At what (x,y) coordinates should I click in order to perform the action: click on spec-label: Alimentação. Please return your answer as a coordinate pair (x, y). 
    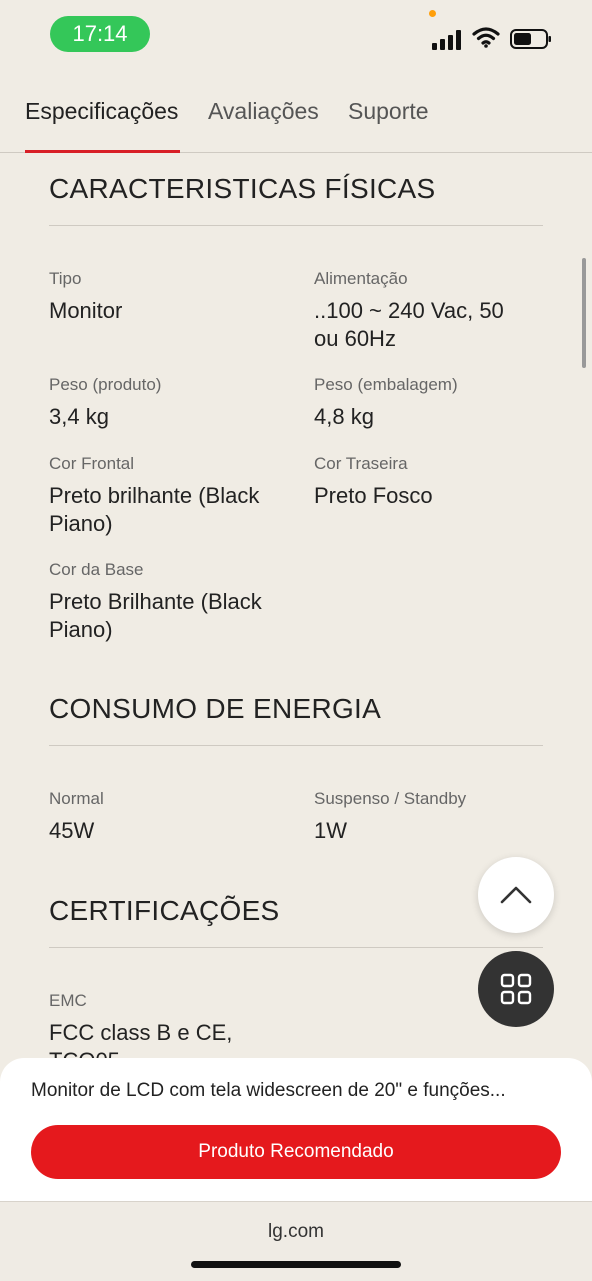
    Looking at the image, I should click on (361, 278).